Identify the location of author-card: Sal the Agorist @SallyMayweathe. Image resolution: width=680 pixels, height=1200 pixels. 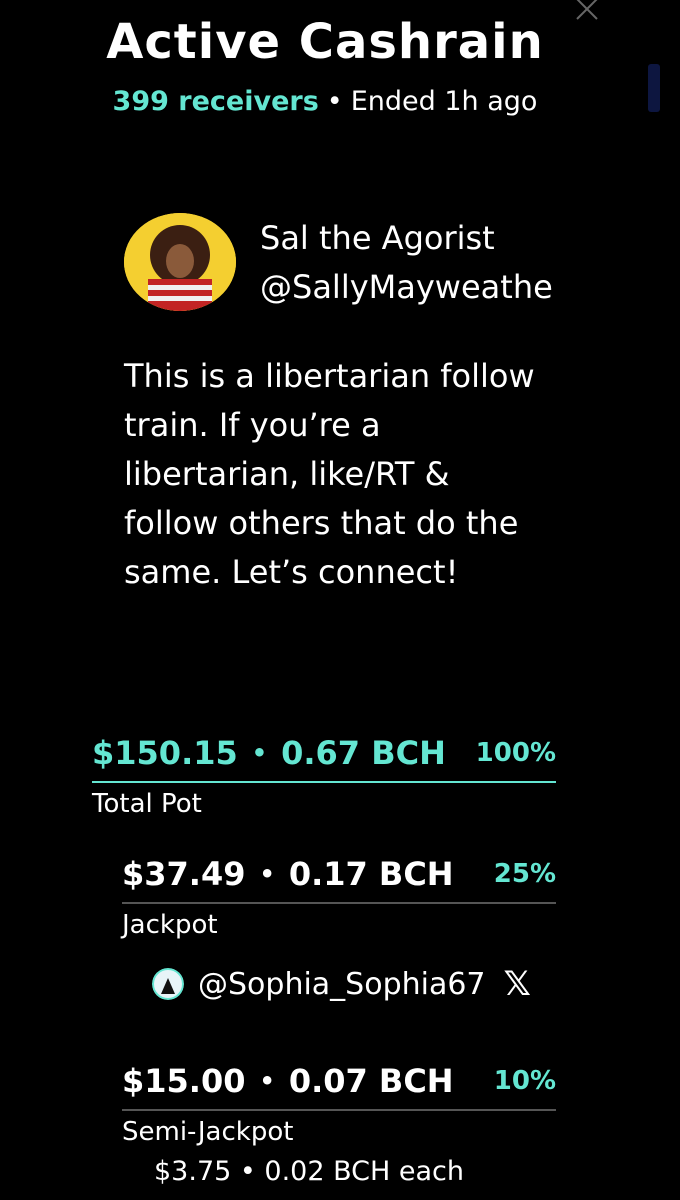
(384, 263).